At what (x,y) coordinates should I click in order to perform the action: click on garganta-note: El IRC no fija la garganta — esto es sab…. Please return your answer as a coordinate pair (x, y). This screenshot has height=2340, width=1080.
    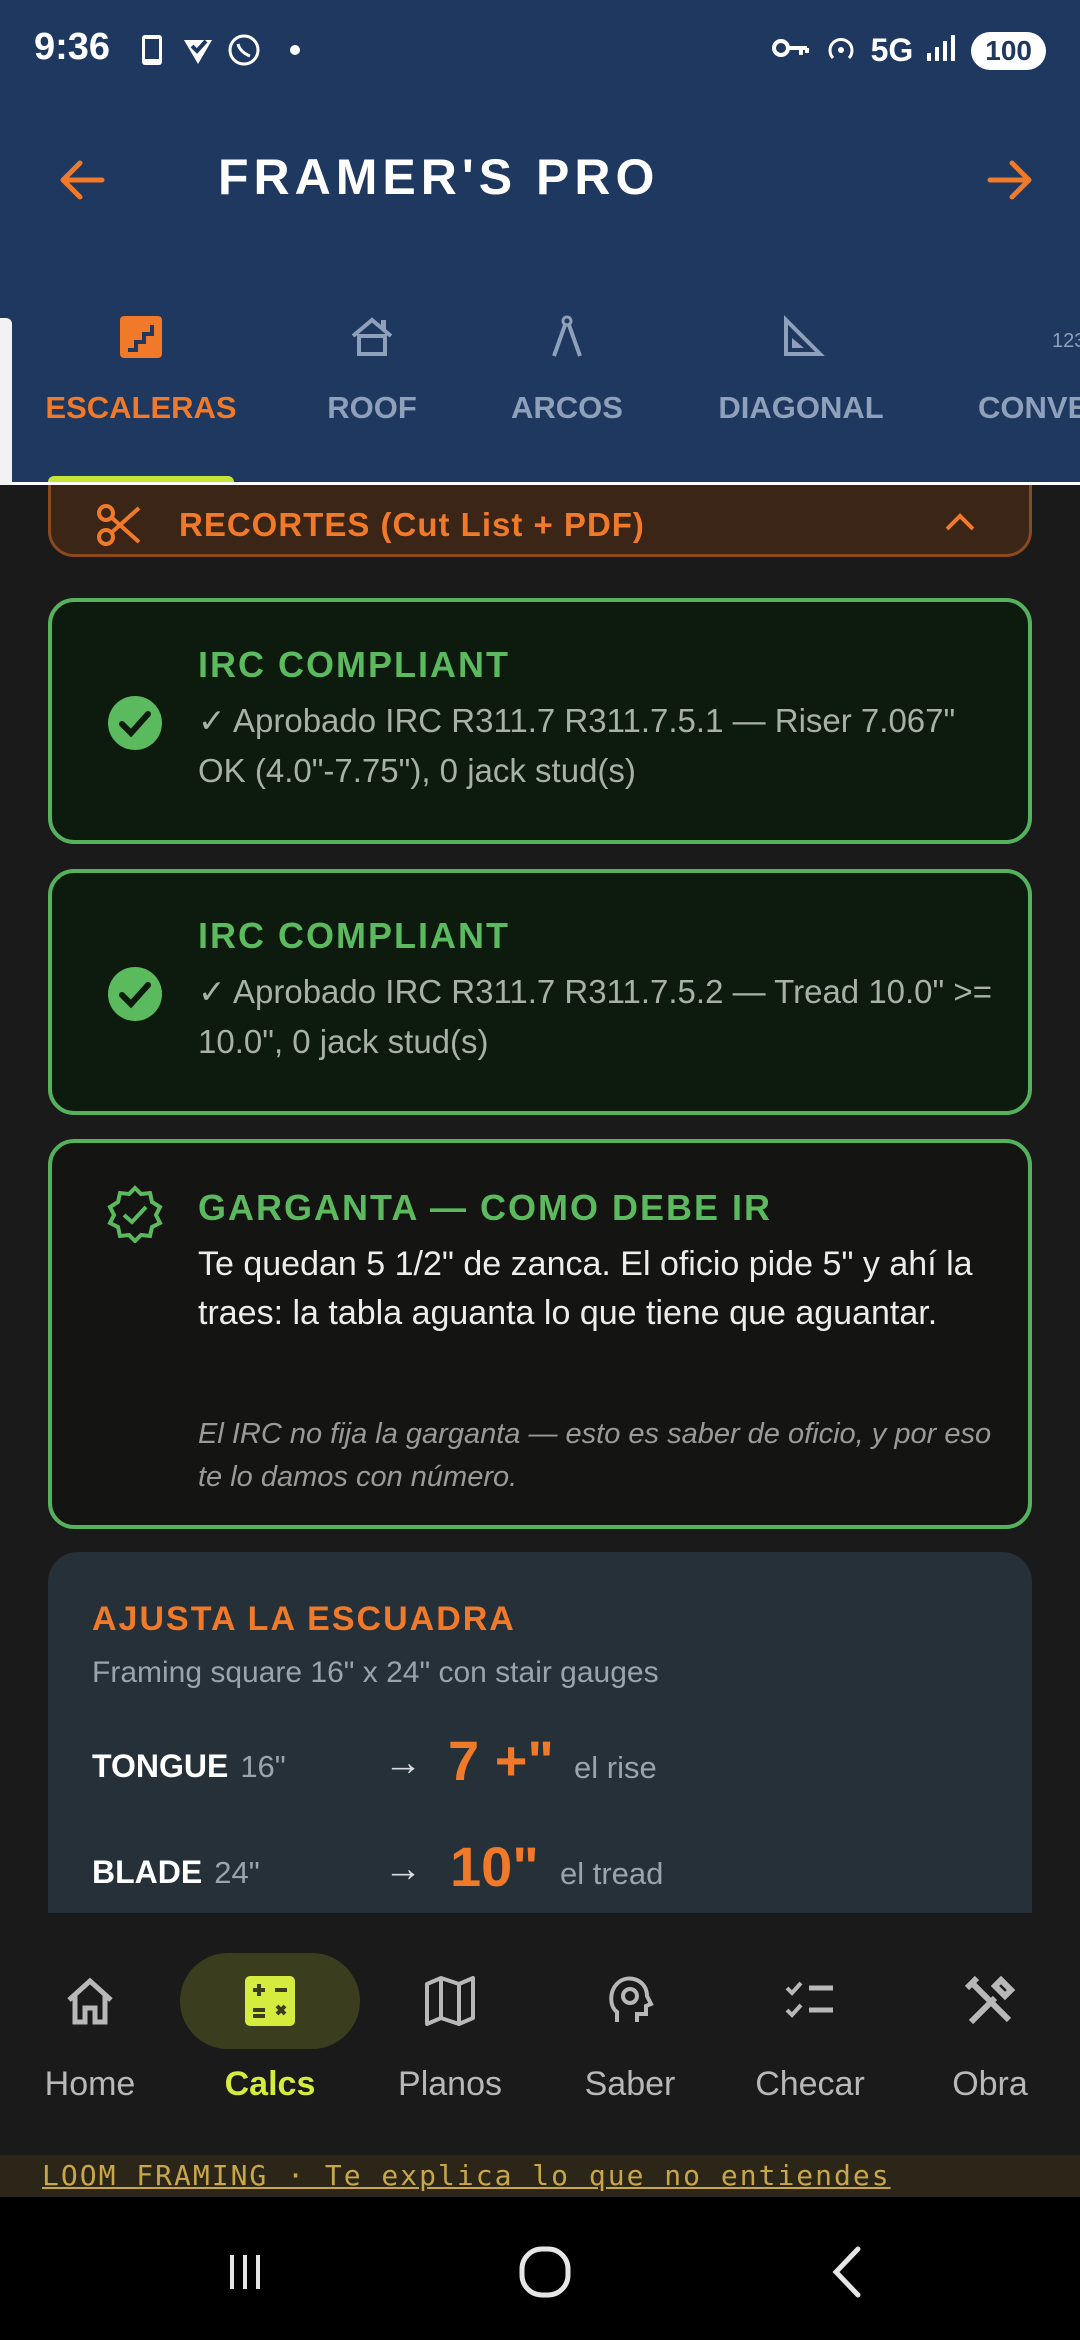
    Looking at the image, I should click on (595, 1455).